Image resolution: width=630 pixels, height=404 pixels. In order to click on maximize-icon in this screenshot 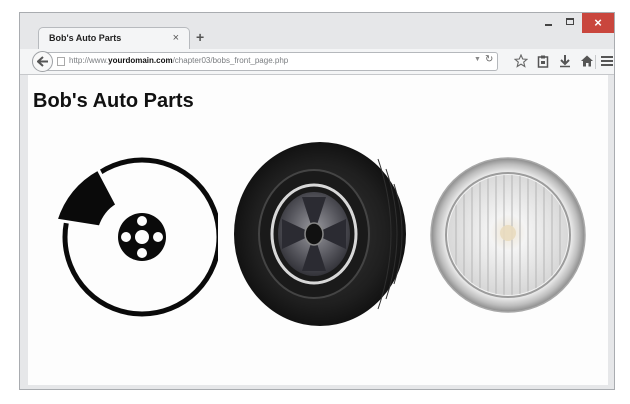, I will do `click(570, 21)`.